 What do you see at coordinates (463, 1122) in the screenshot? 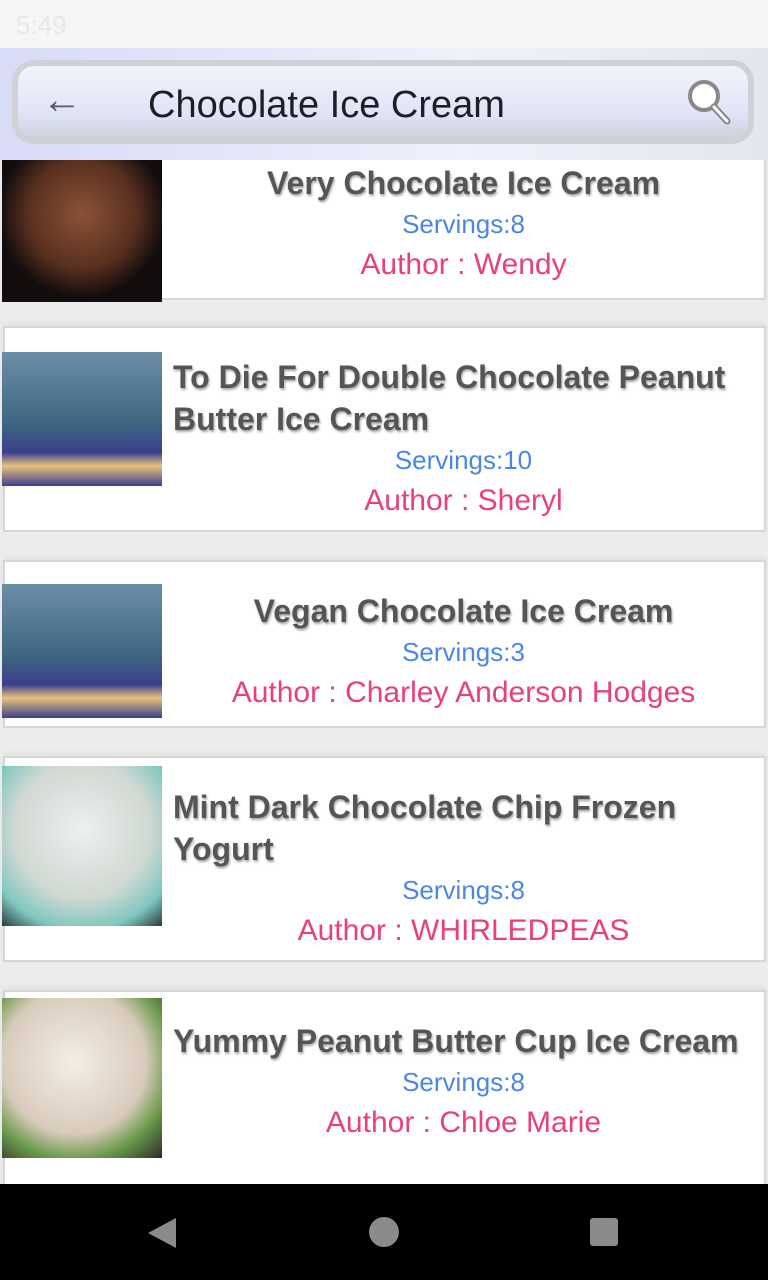
I see `recipe-author: Author : Chloe Marie` at bounding box center [463, 1122].